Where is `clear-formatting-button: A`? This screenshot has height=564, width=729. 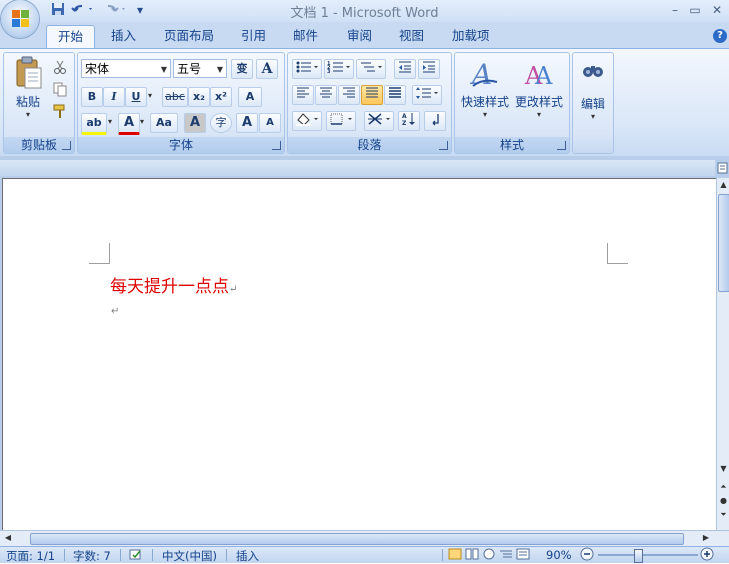 clear-formatting-button: A is located at coordinates (250, 97).